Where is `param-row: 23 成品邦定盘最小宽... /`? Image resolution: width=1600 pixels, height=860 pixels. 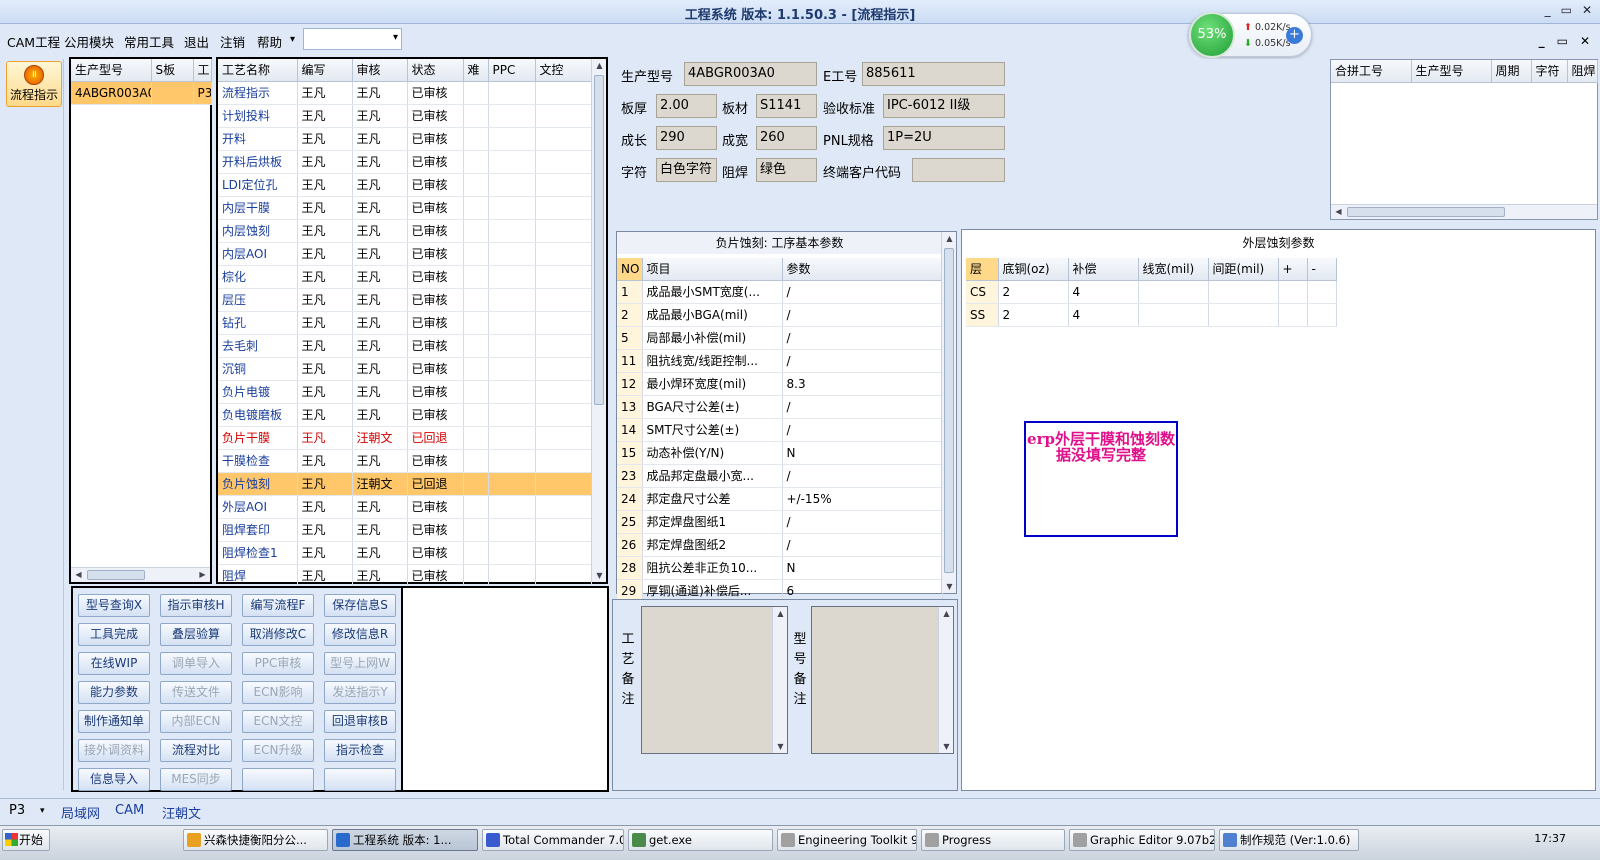
param-row: 23 成品邦定盘最小宽... / is located at coordinates (780, 476).